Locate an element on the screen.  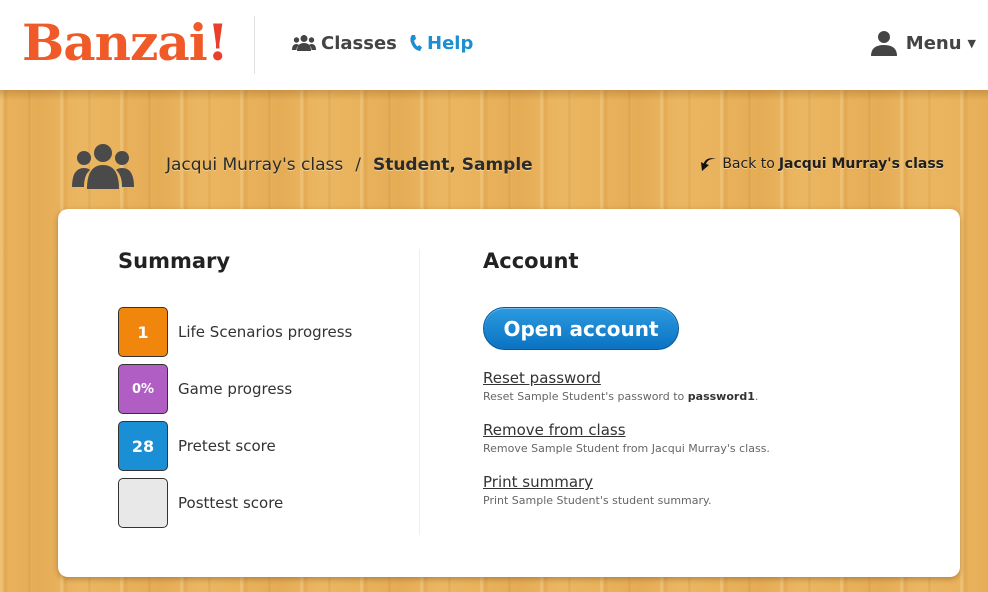
stat-label: Pretest score is located at coordinates (227, 446).